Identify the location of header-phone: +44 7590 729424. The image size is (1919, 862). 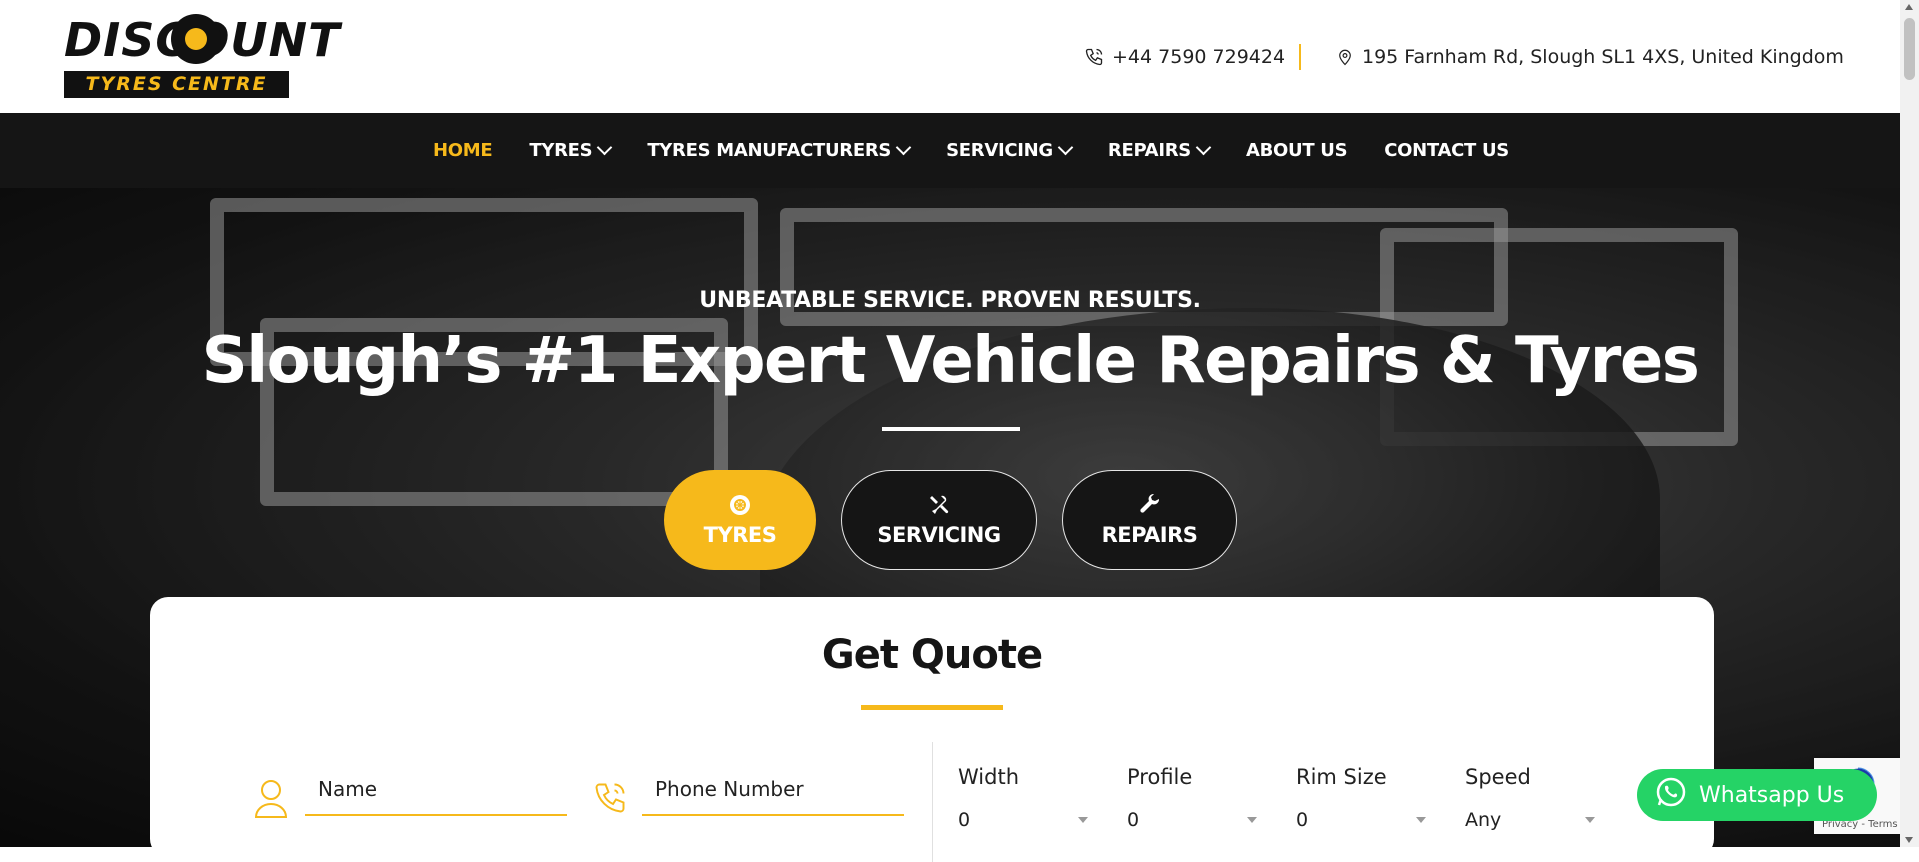
(1184, 57).